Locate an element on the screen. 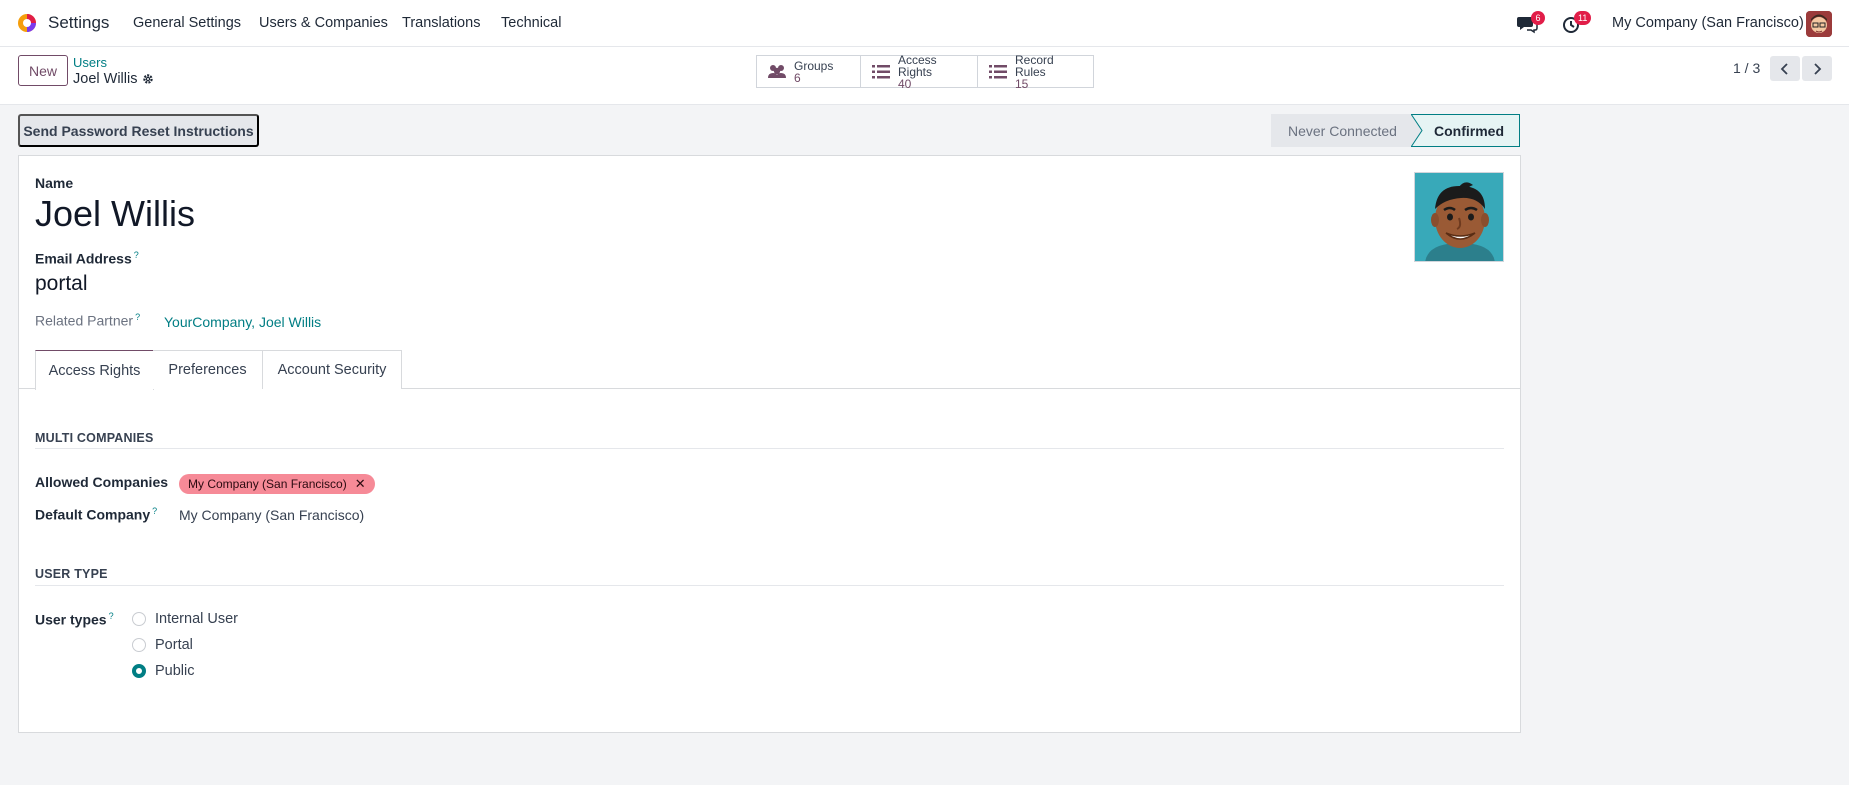  default-company-label: Default Company? is located at coordinates (96, 514).